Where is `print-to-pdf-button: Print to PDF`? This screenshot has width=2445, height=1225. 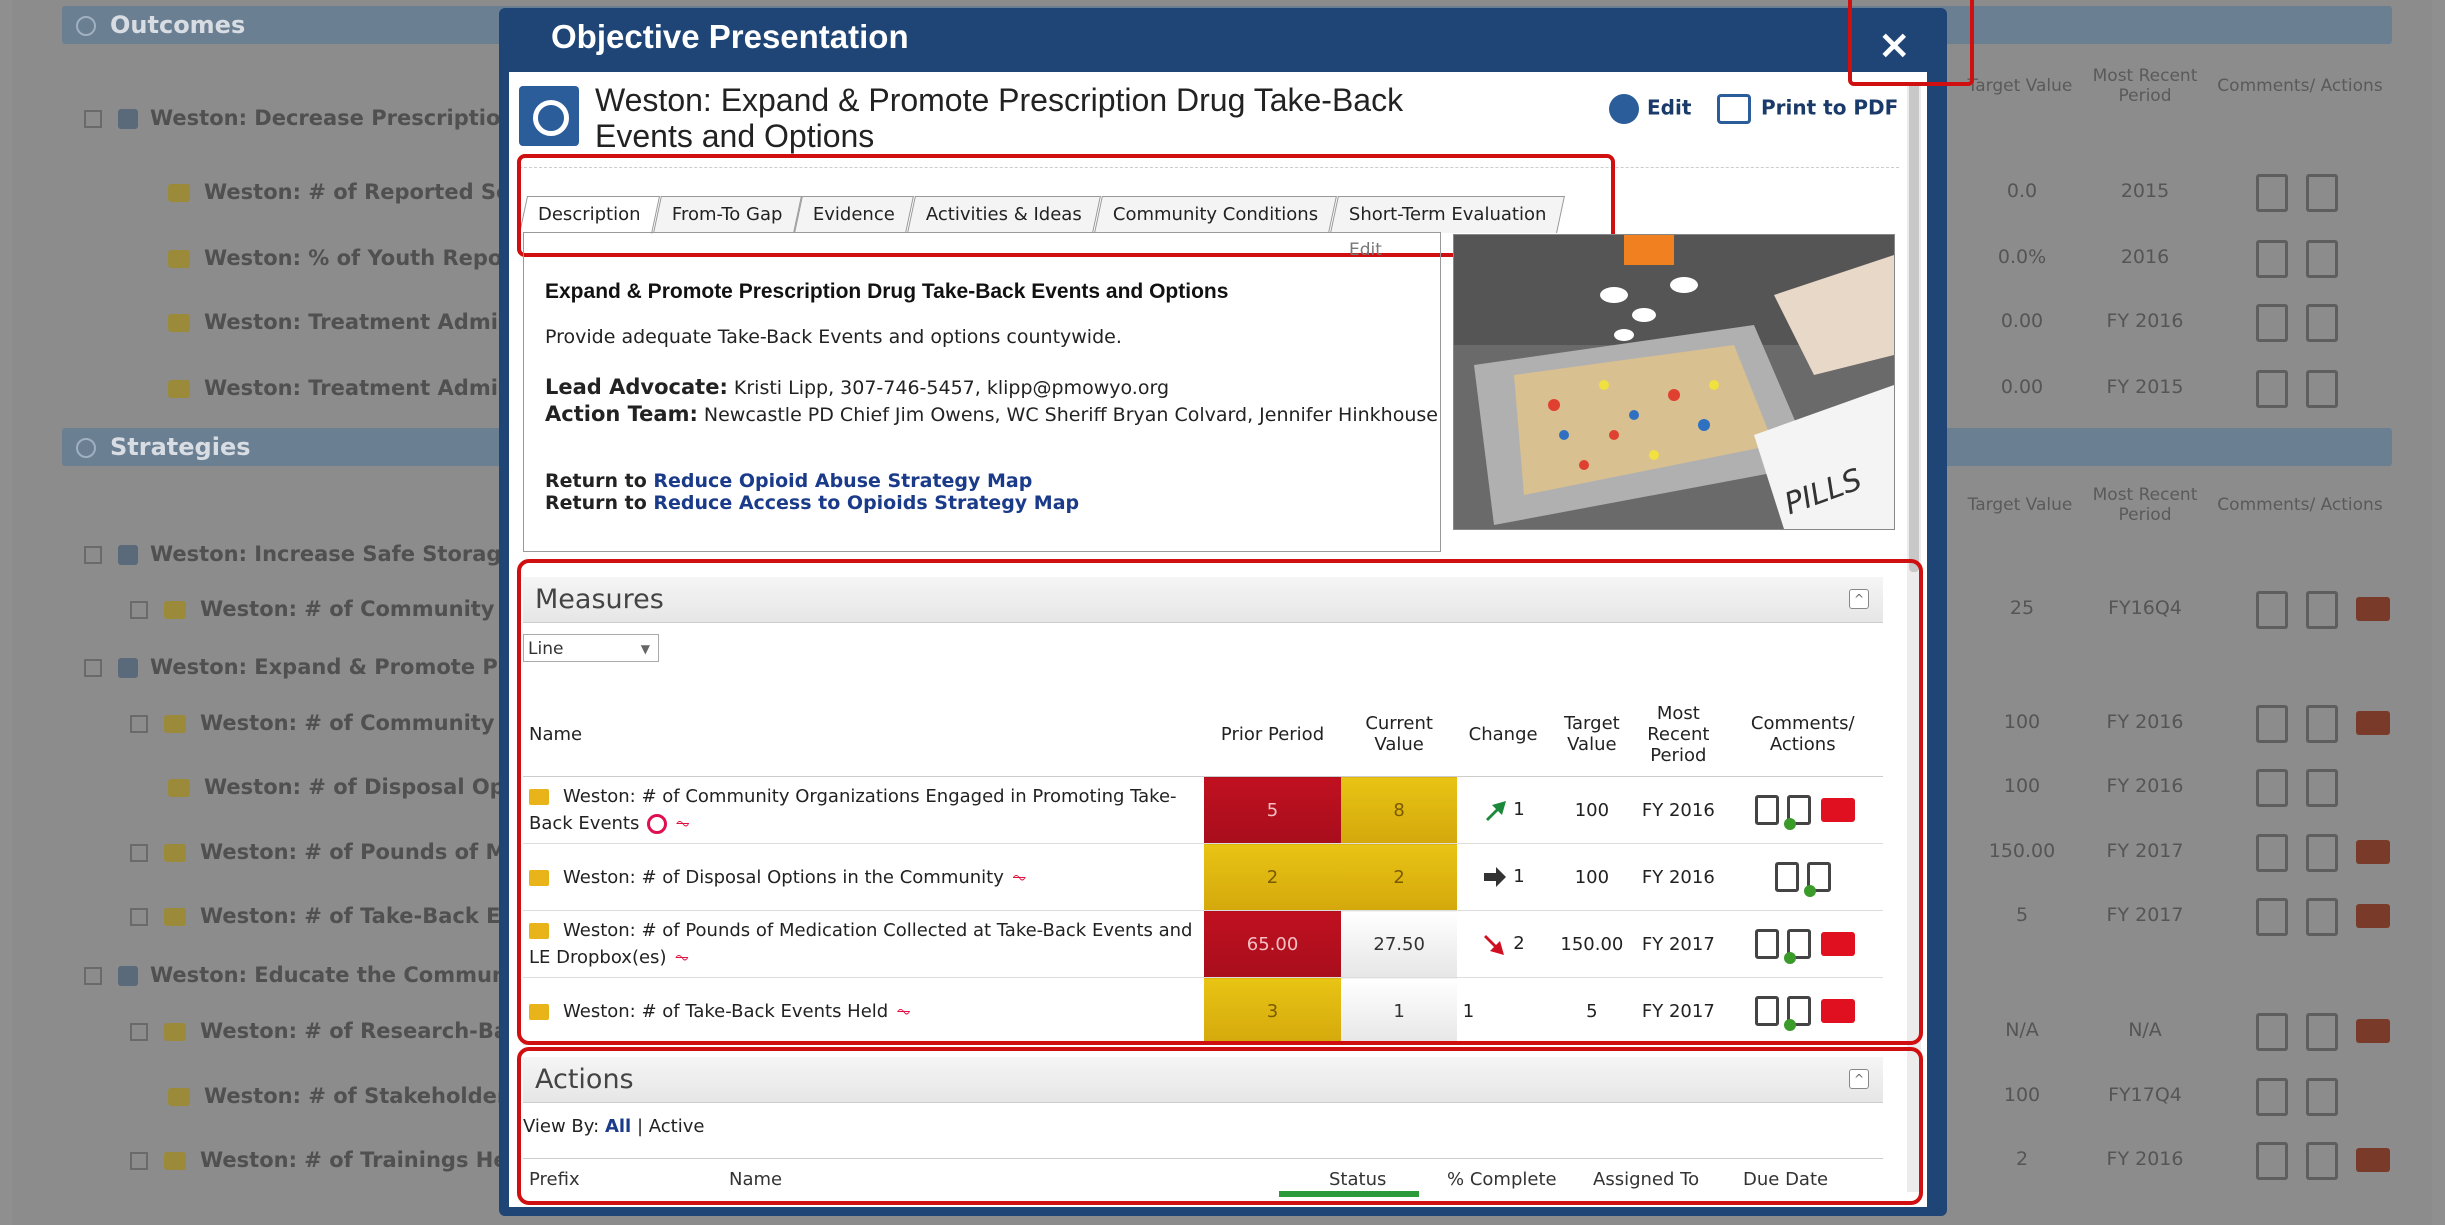 print-to-pdf-button: Print to PDF is located at coordinates (1807, 109).